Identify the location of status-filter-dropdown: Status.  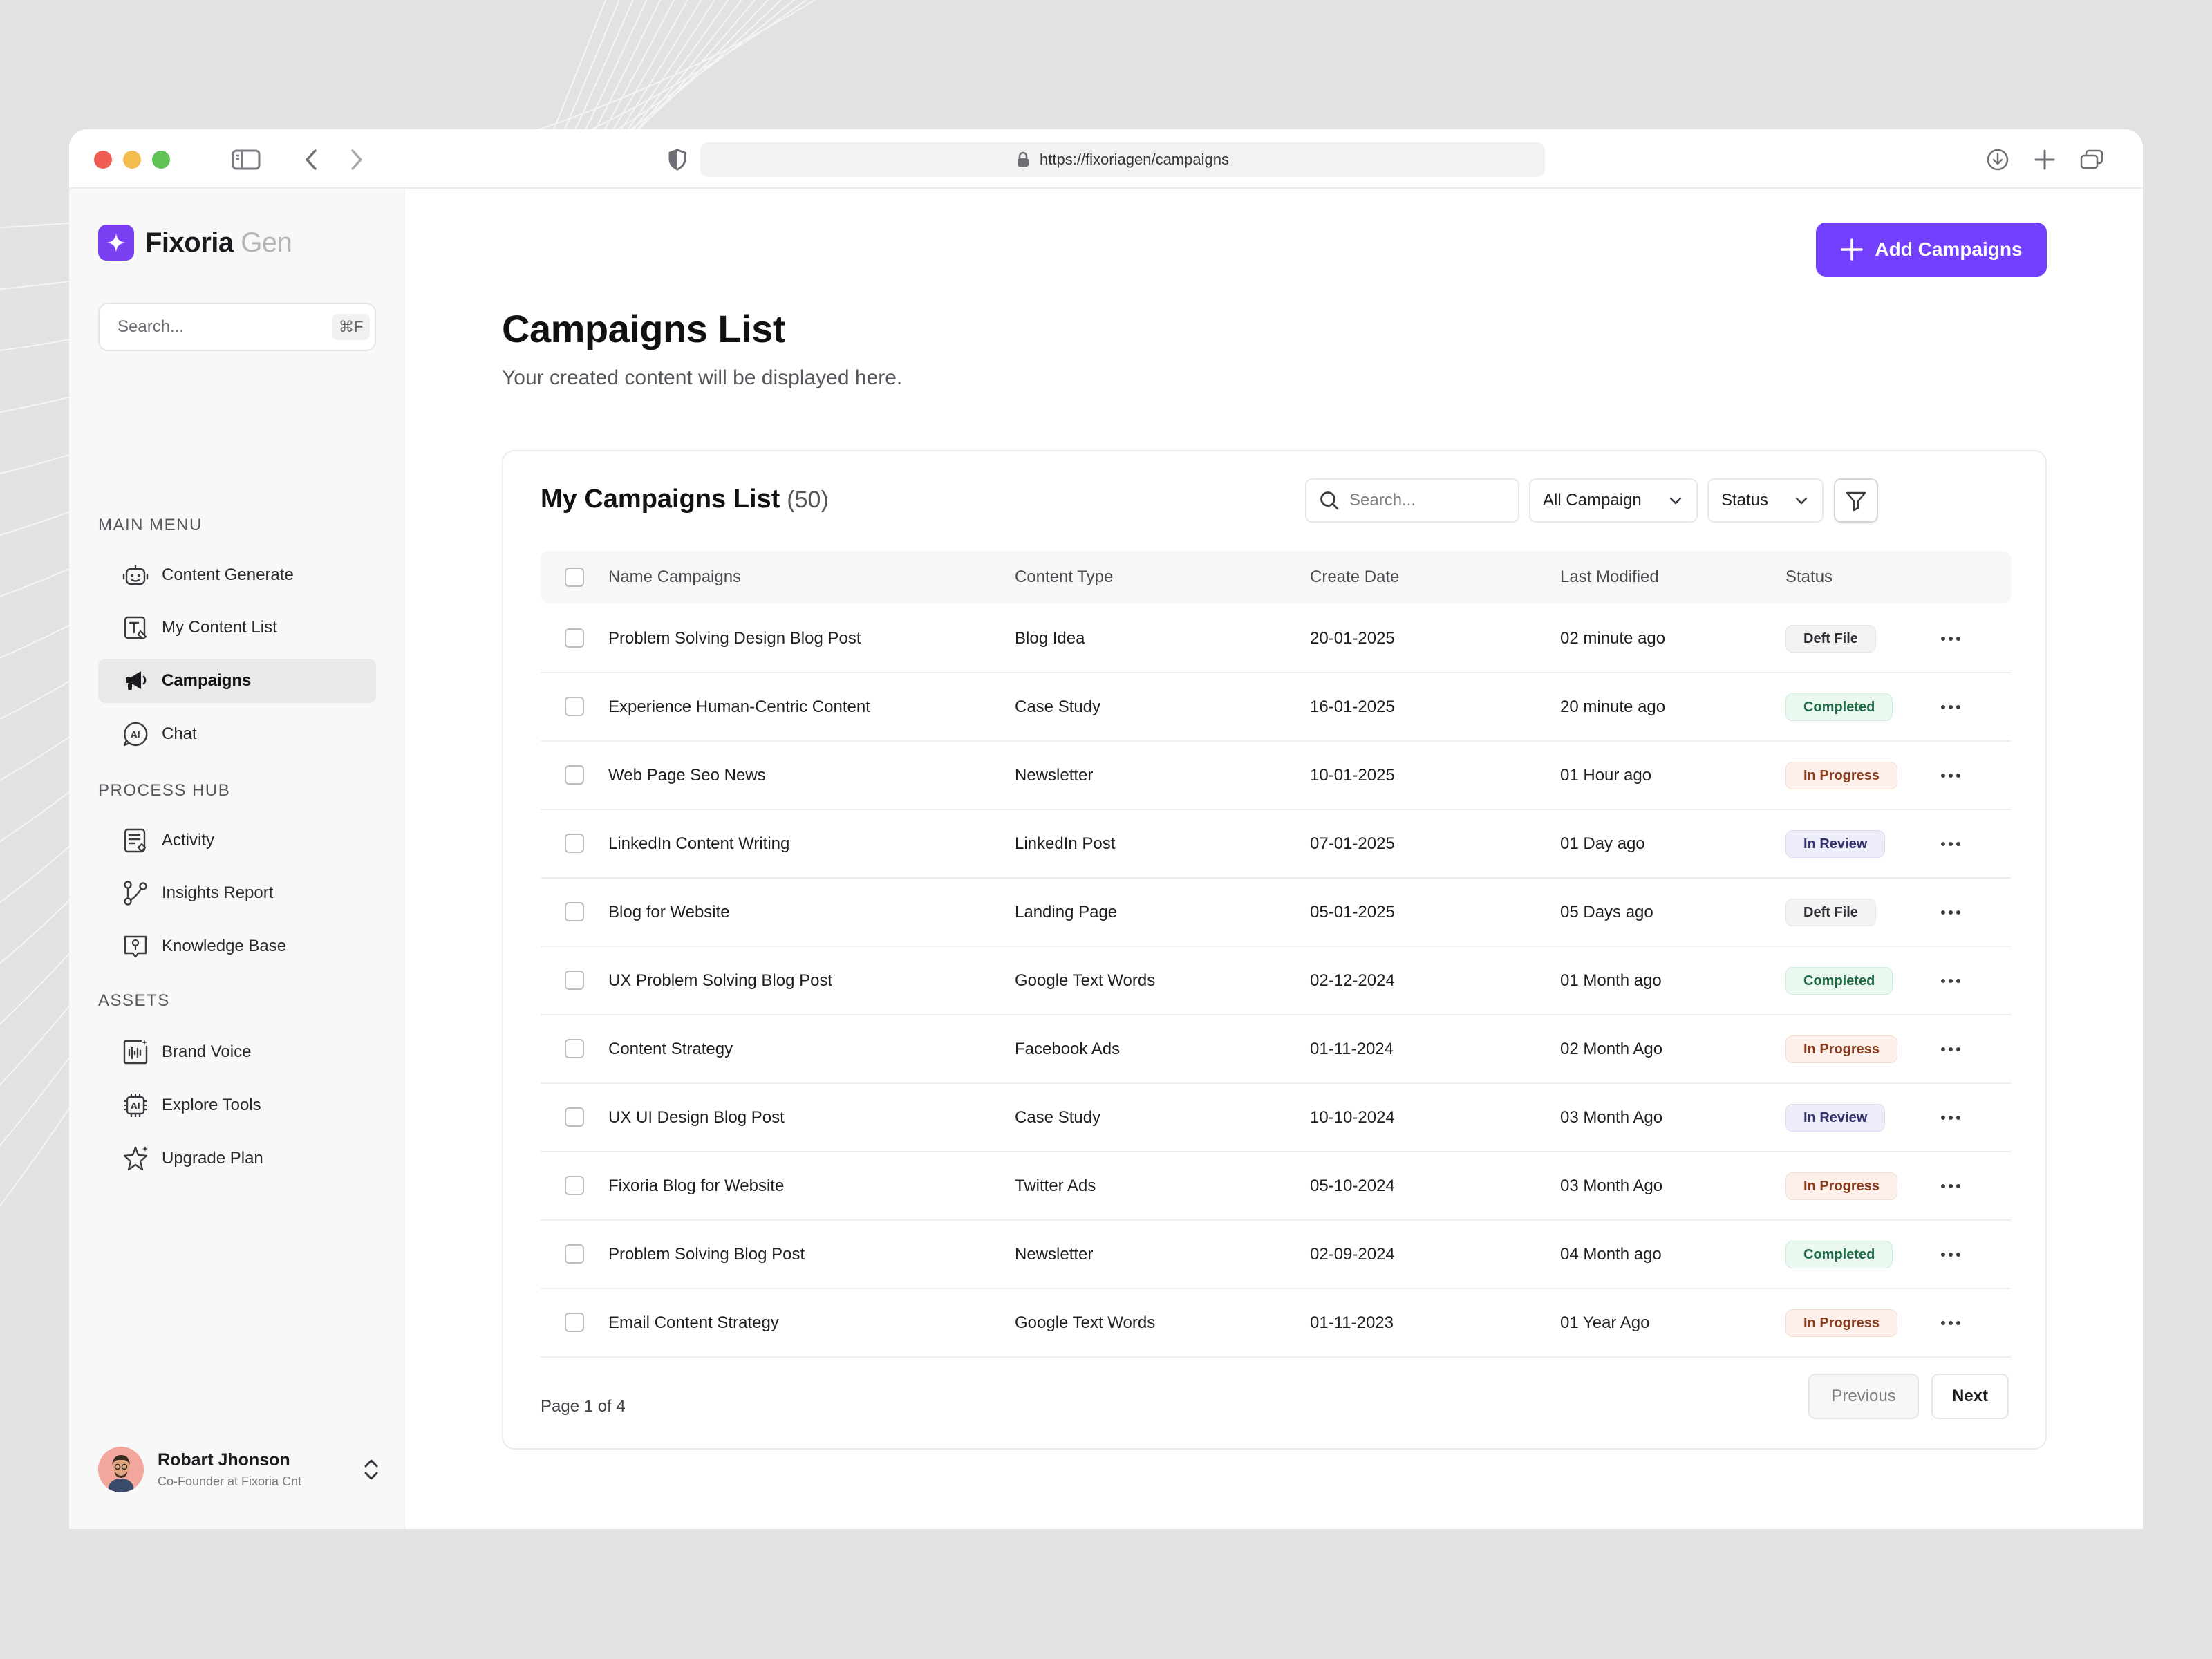
(1765, 501).